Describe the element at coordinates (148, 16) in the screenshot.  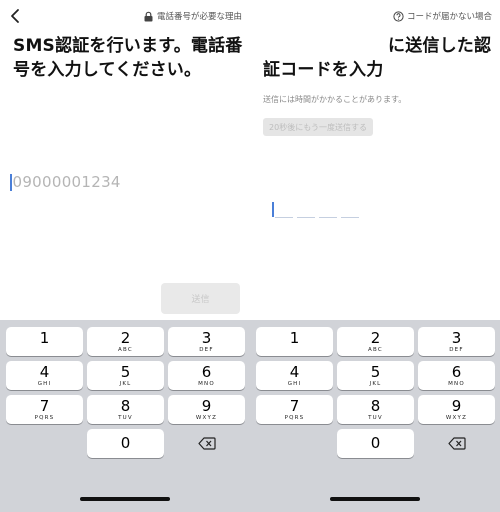
I see `lock-icon` at that location.